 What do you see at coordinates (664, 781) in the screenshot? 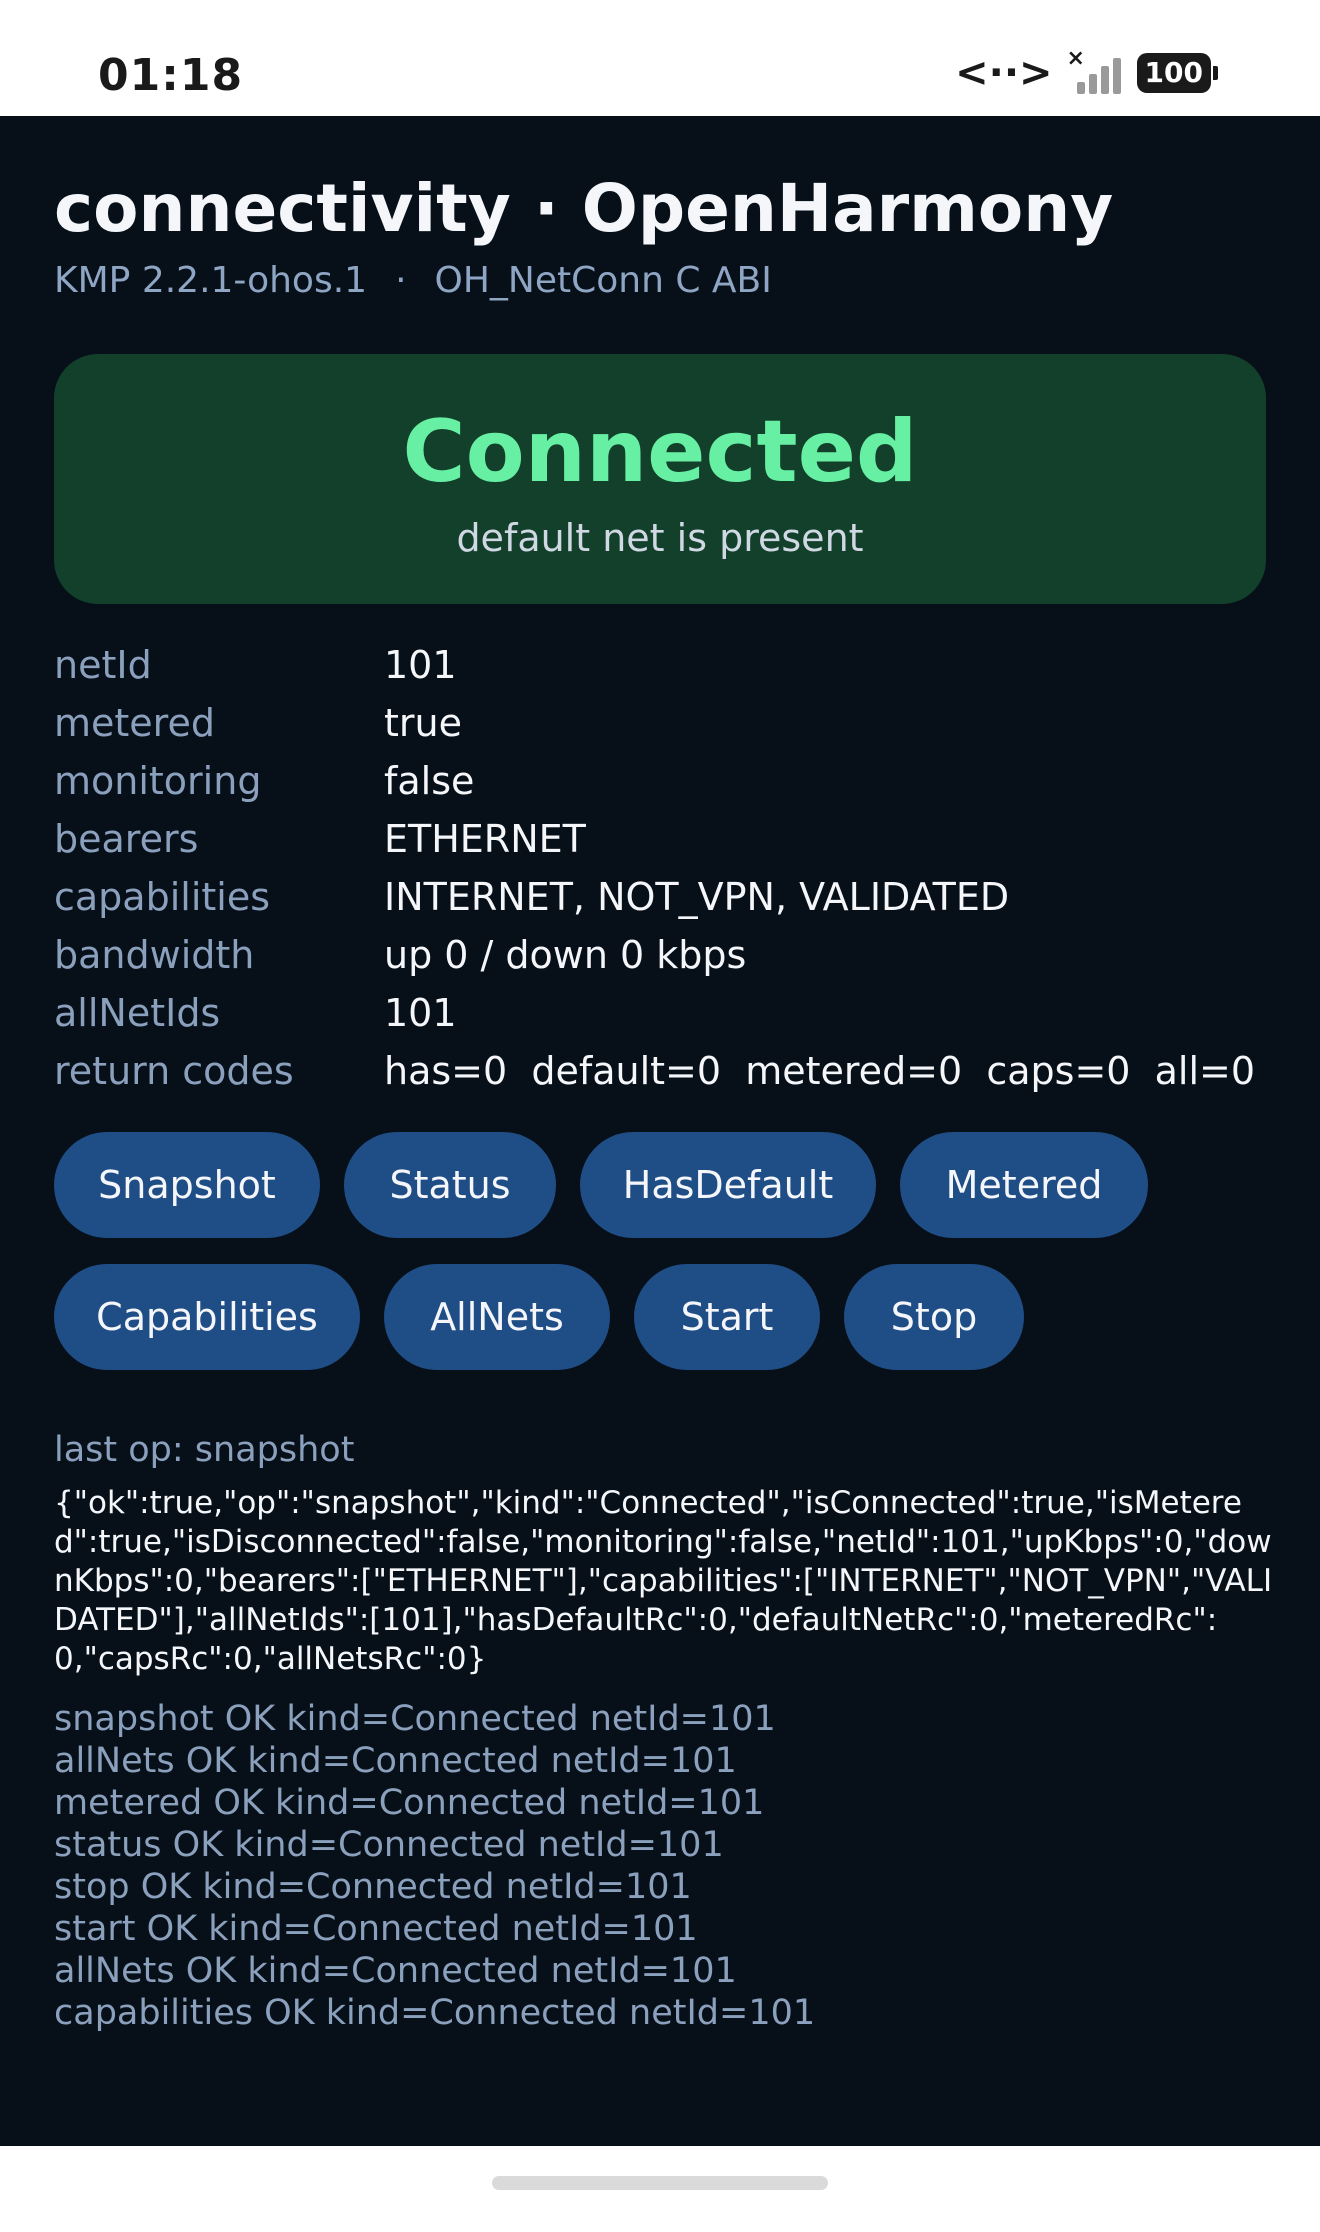
I see `detail-row-monitoring: monitoring false` at bounding box center [664, 781].